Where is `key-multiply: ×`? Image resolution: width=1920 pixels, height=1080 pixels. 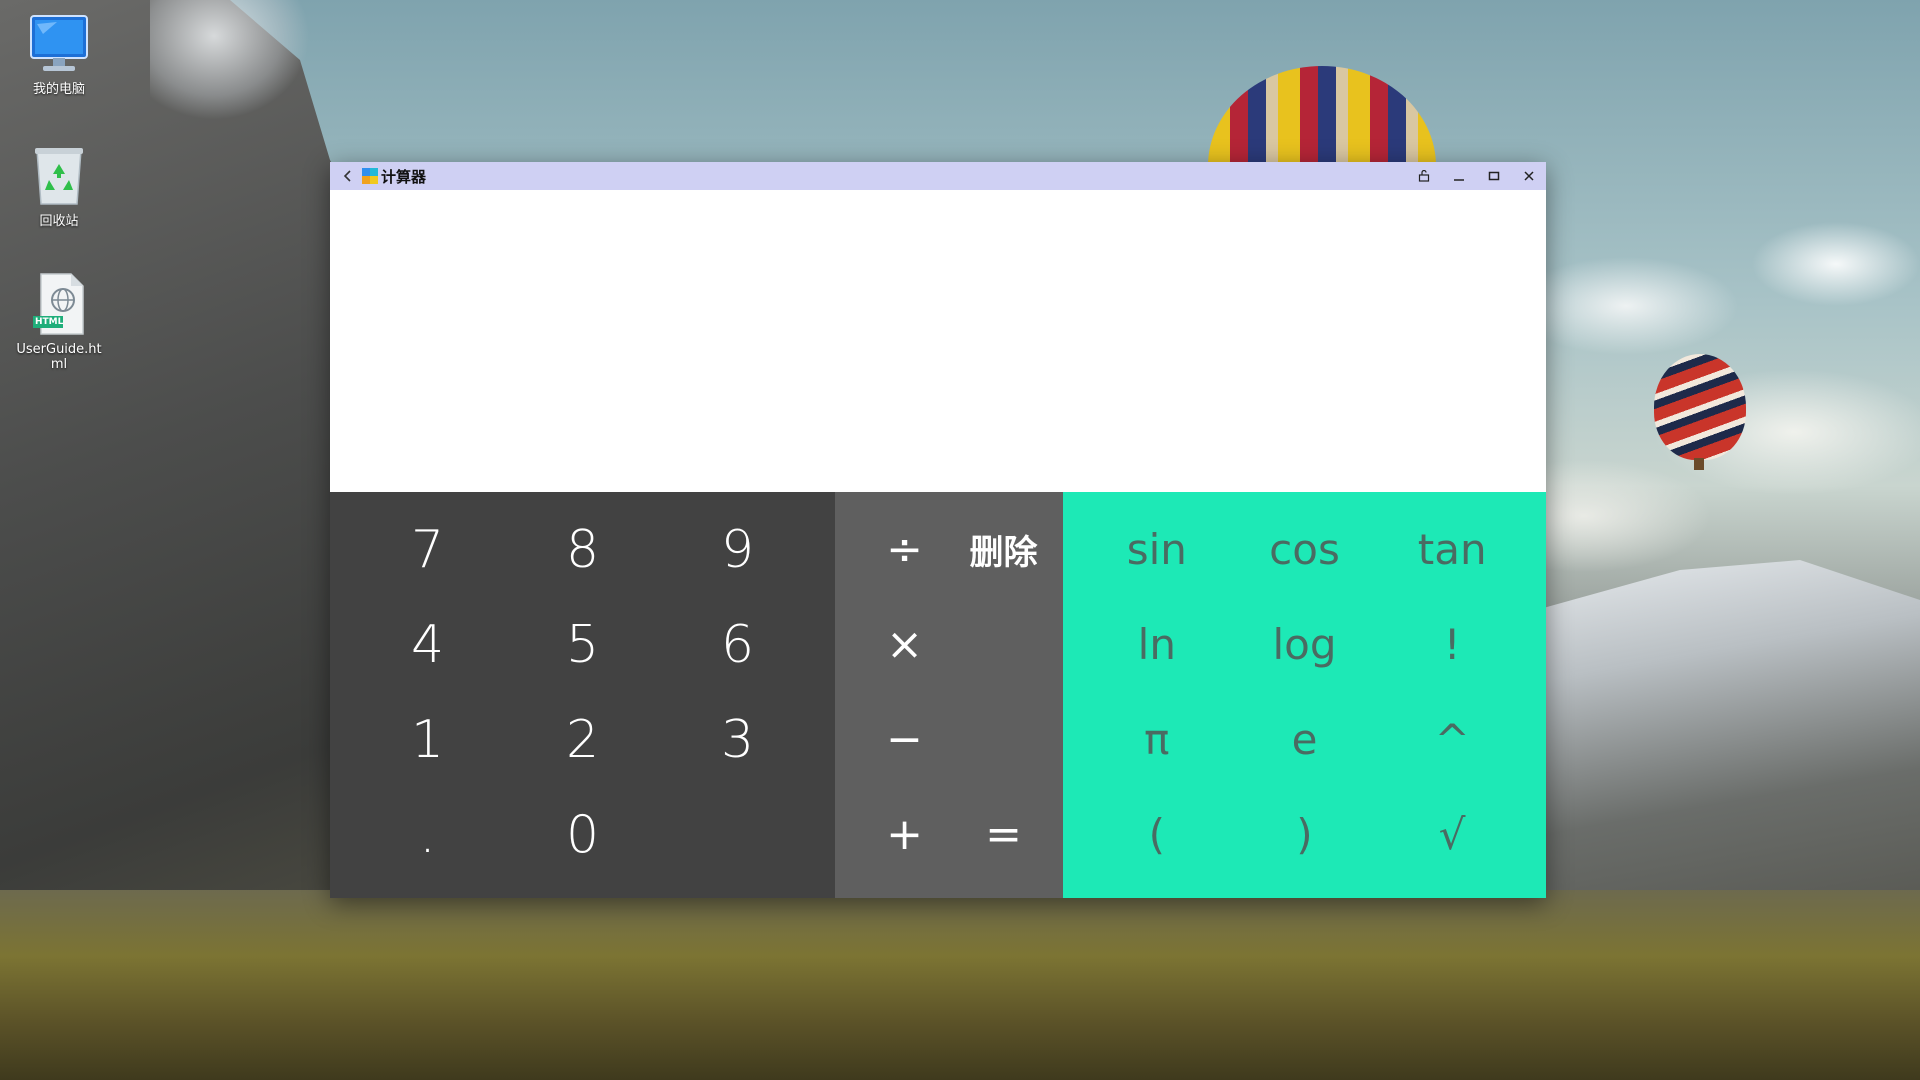
key-multiply: × is located at coordinates (904, 644).